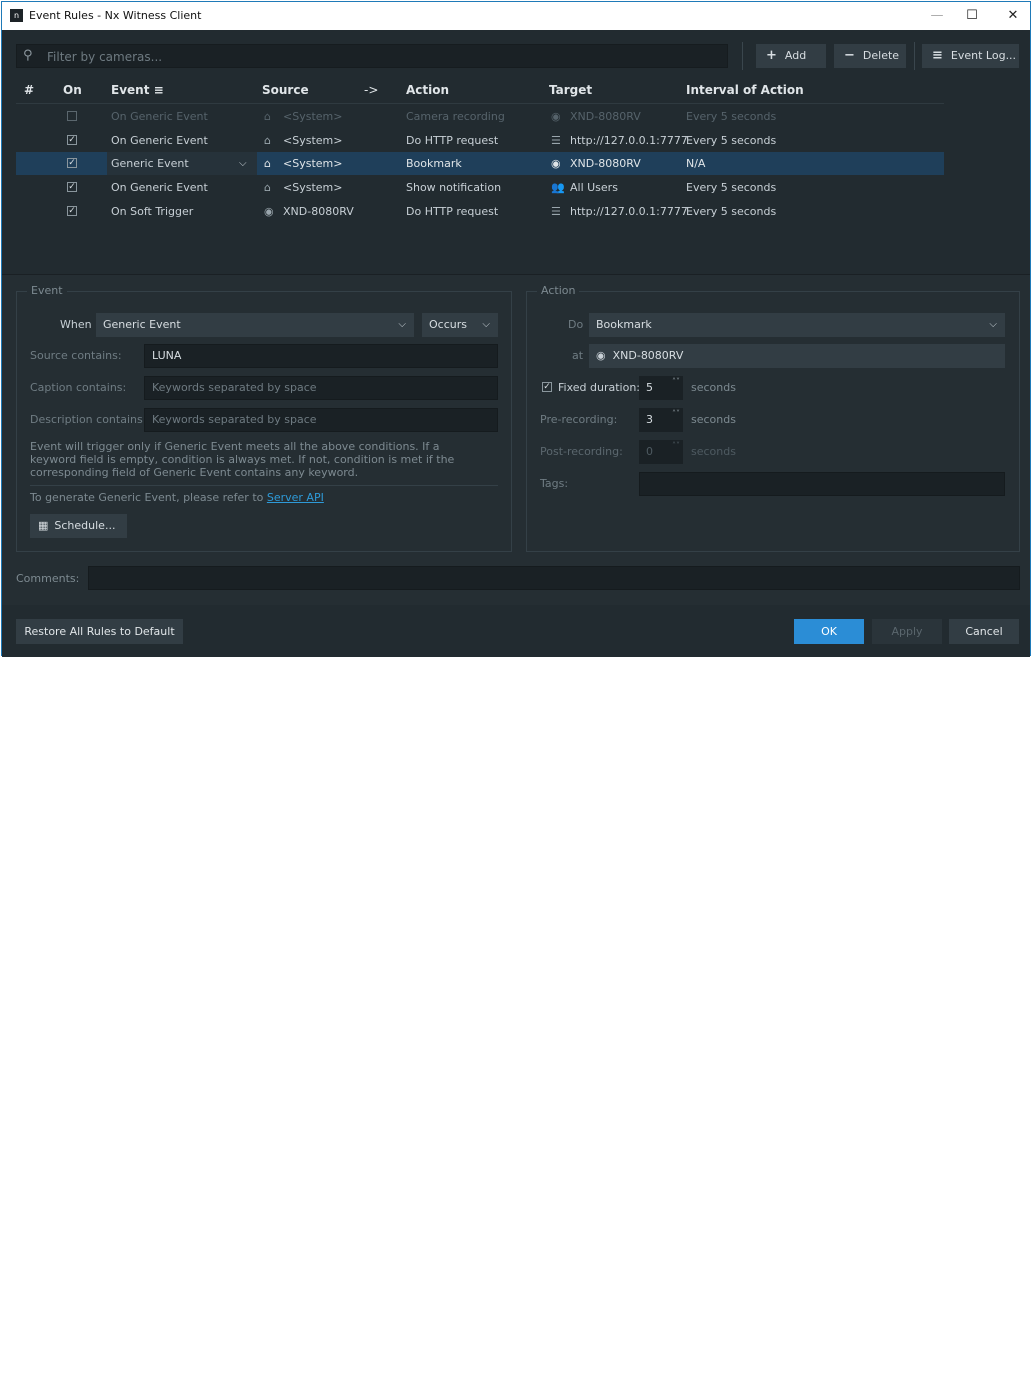 The image size is (1033, 1392). What do you see at coordinates (72, 90) in the screenshot?
I see `header-on: On` at bounding box center [72, 90].